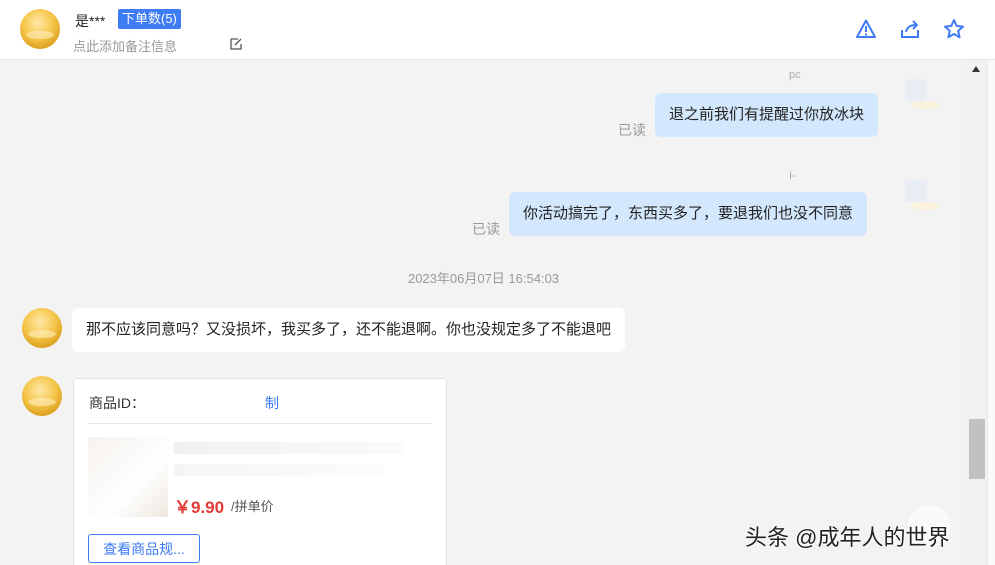 Image resolution: width=995 pixels, height=565 pixels. What do you see at coordinates (977, 449) in the screenshot?
I see `scrollbar-thumb` at bounding box center [977, 449].